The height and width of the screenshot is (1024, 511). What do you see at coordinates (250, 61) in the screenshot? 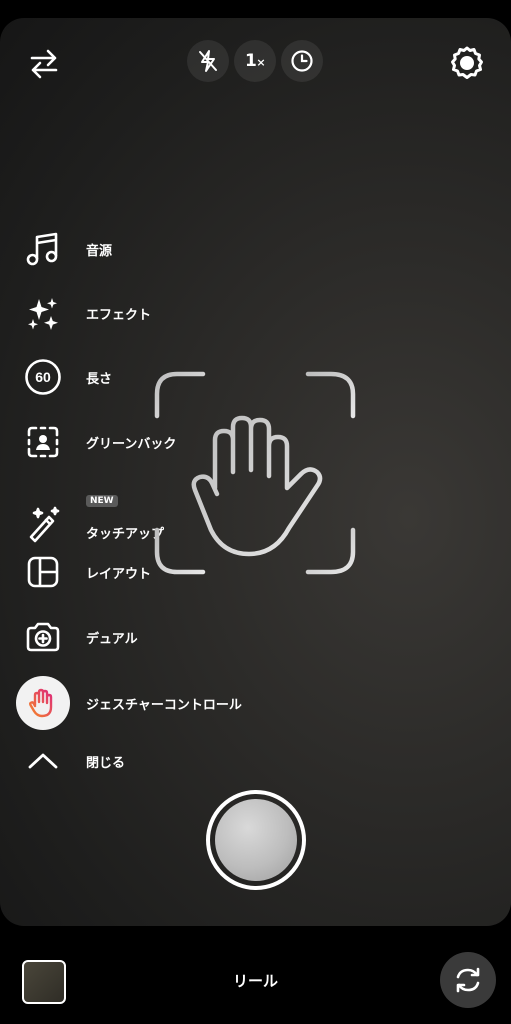
I see `zoom-value: 1` at bounding box center [250, 61].